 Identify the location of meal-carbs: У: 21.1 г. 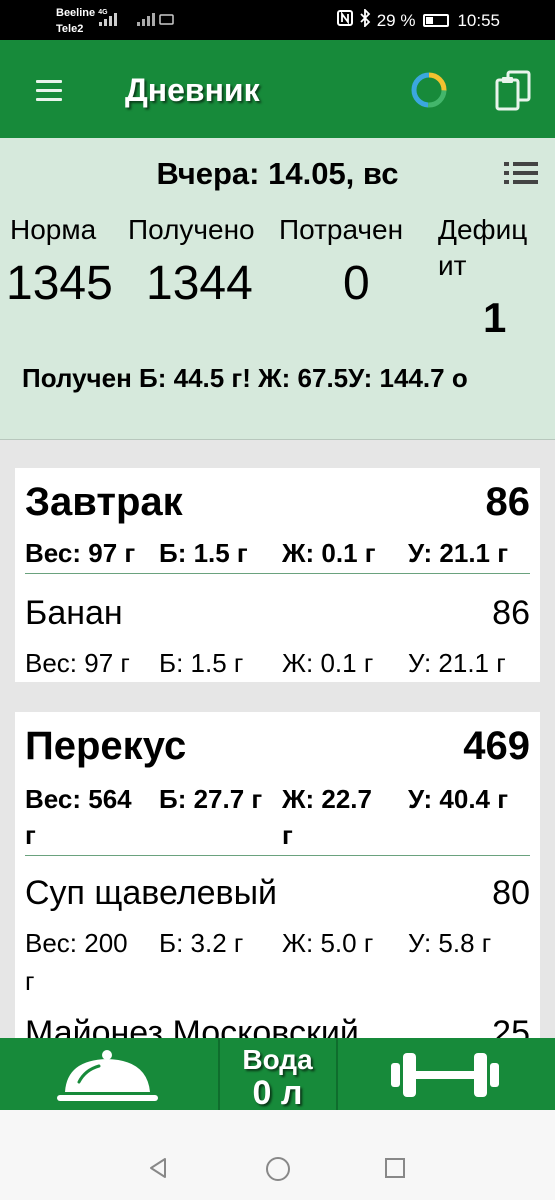
(458, 553).